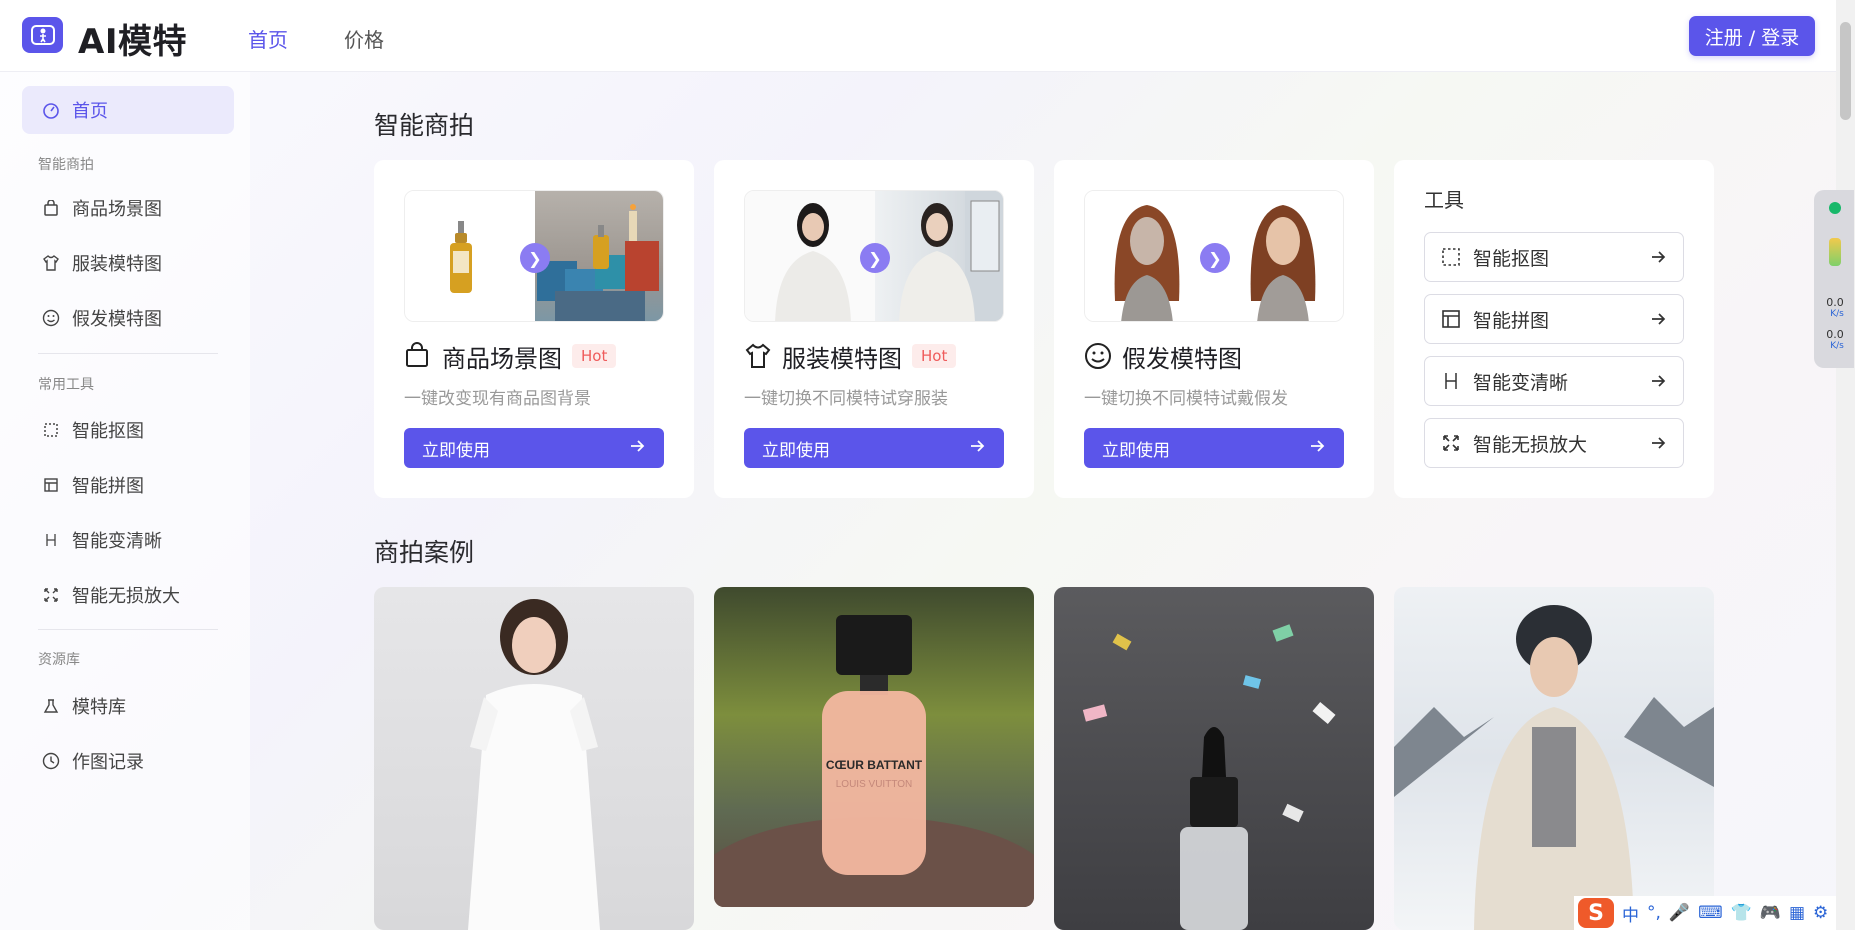 This screenshot has height=930, width=1855. I want to click on sidebar-item-label: 首页, so click(90, 111).